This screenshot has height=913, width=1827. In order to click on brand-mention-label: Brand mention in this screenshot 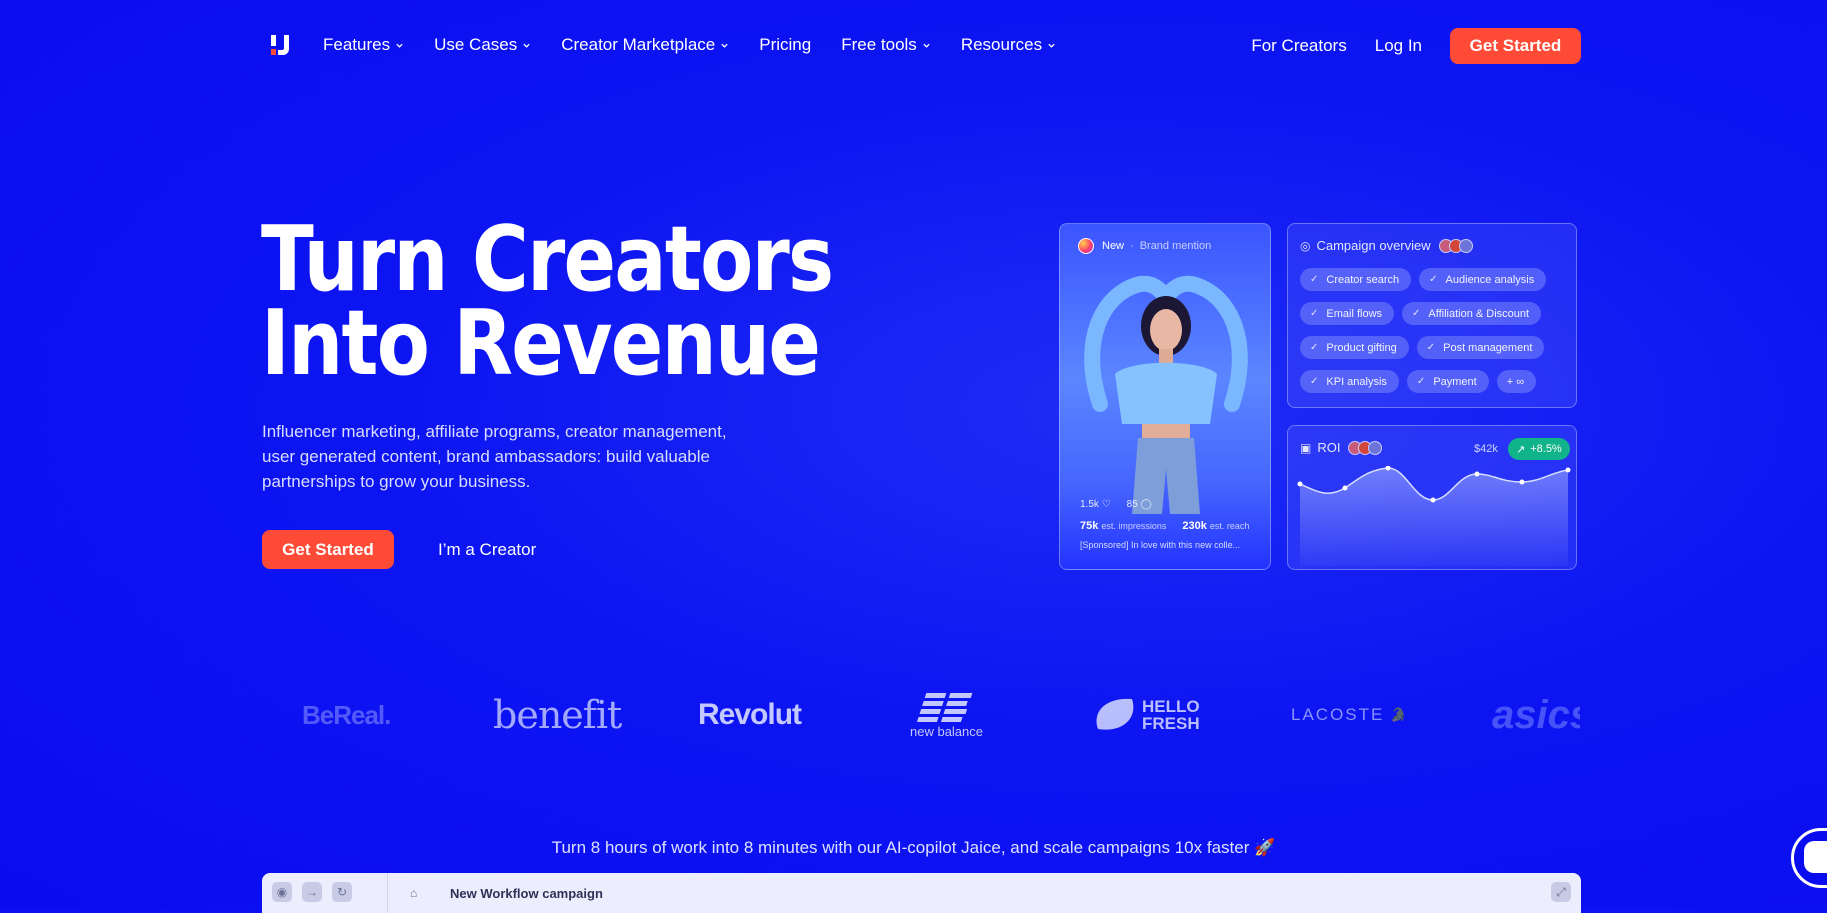, I will do `click(1175, 246)`.